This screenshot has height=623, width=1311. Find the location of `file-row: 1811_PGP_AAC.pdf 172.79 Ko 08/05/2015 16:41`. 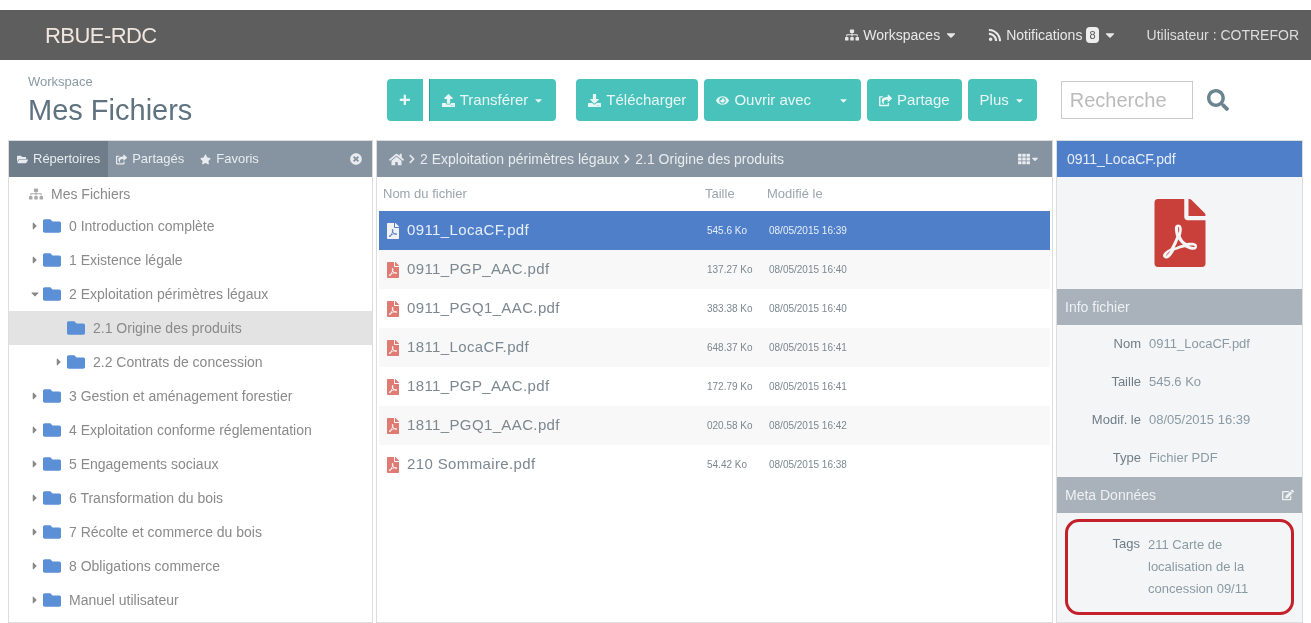

file-row: 1811_PGP_AAC.pdf 172.79 Ko 08/05/2015 16:41 is located at coordinates (714, 386).